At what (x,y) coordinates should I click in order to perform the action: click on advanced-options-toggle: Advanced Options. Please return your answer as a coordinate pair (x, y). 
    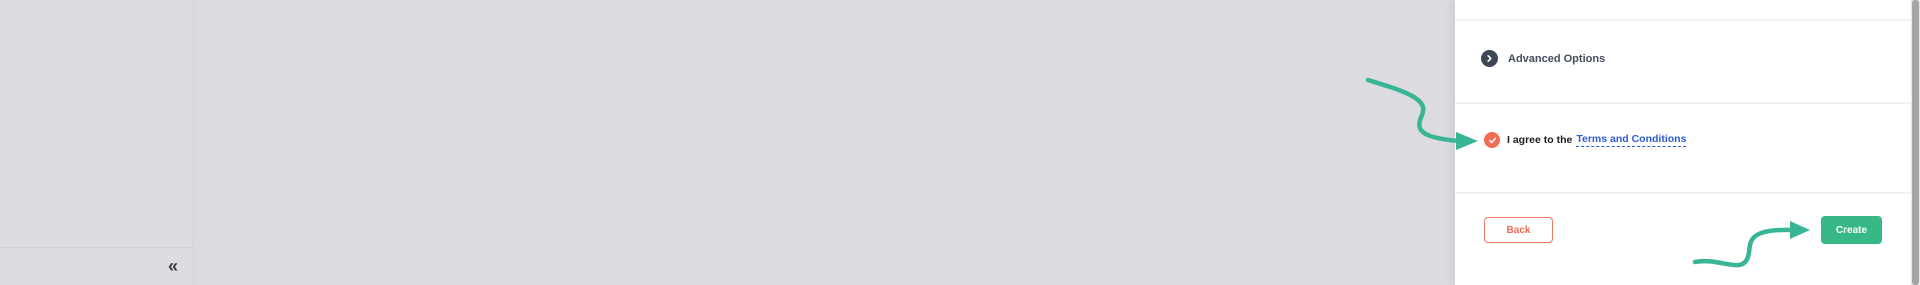
    Looking at the image, I should click on (1543, 58).